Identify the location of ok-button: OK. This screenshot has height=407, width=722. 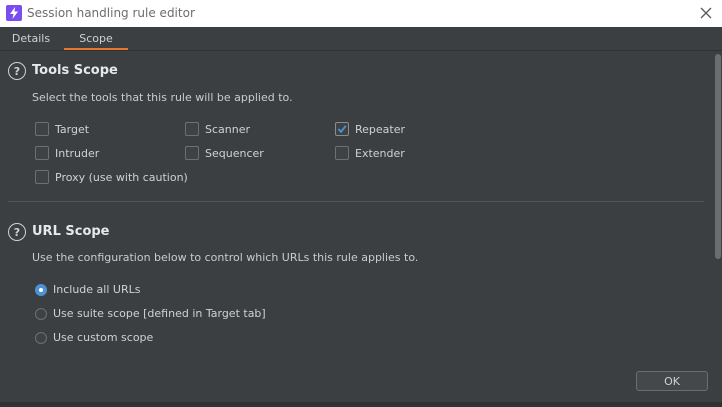
(672, 381).